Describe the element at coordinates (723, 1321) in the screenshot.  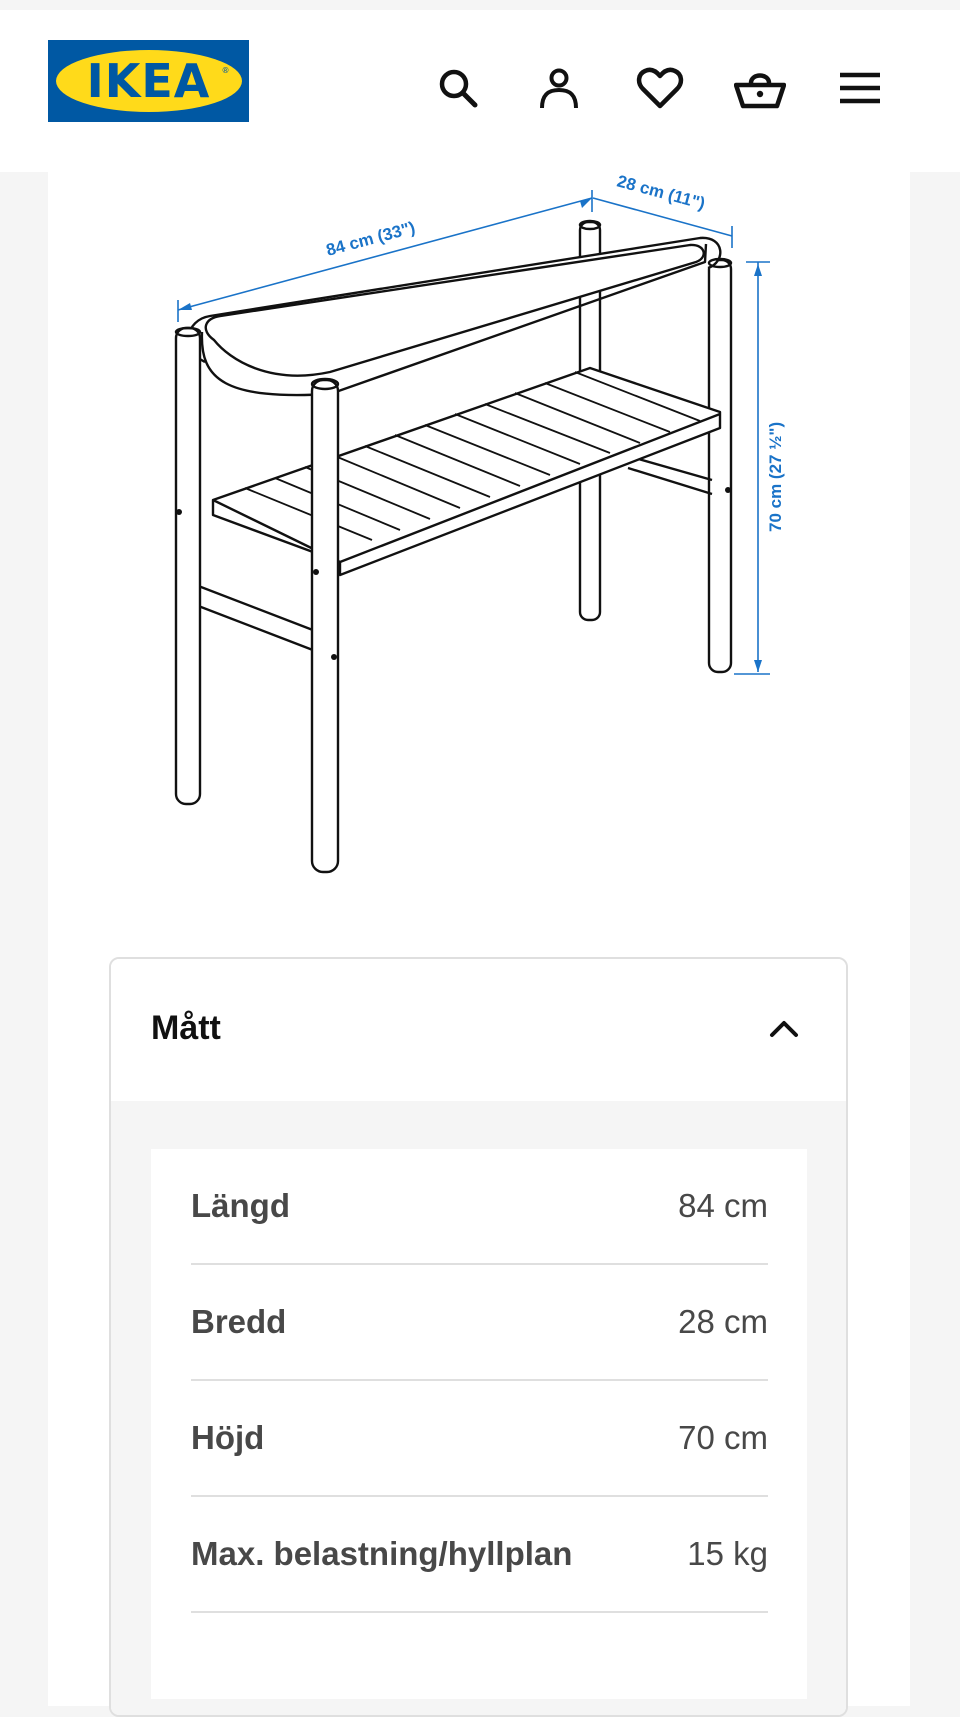
I see `dimension-value: 28 cm` at that location.